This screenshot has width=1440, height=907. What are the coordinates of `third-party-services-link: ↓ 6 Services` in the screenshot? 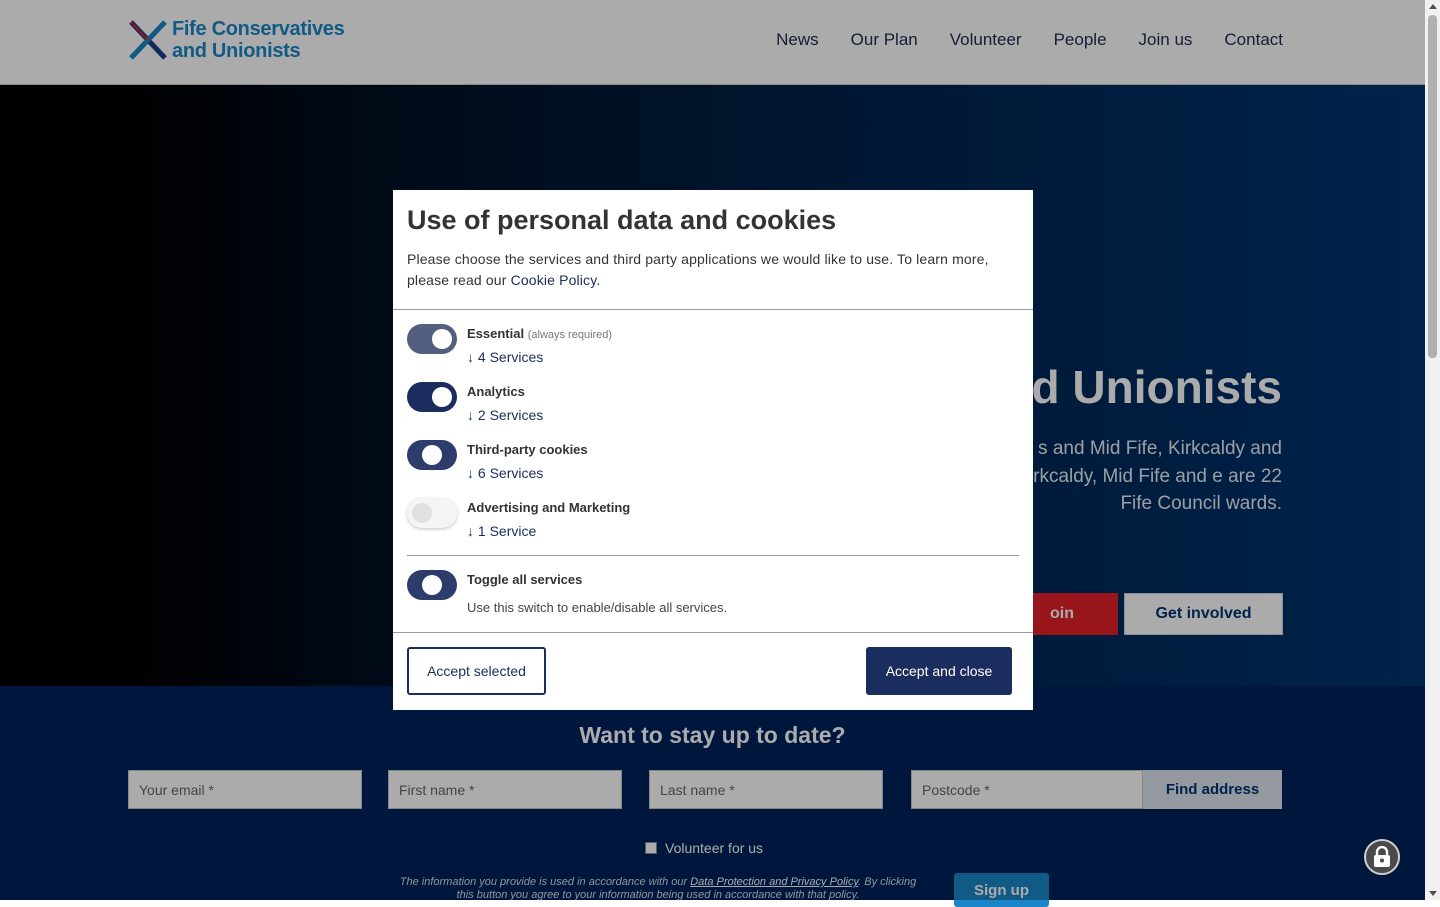 It's located at (505, 473).